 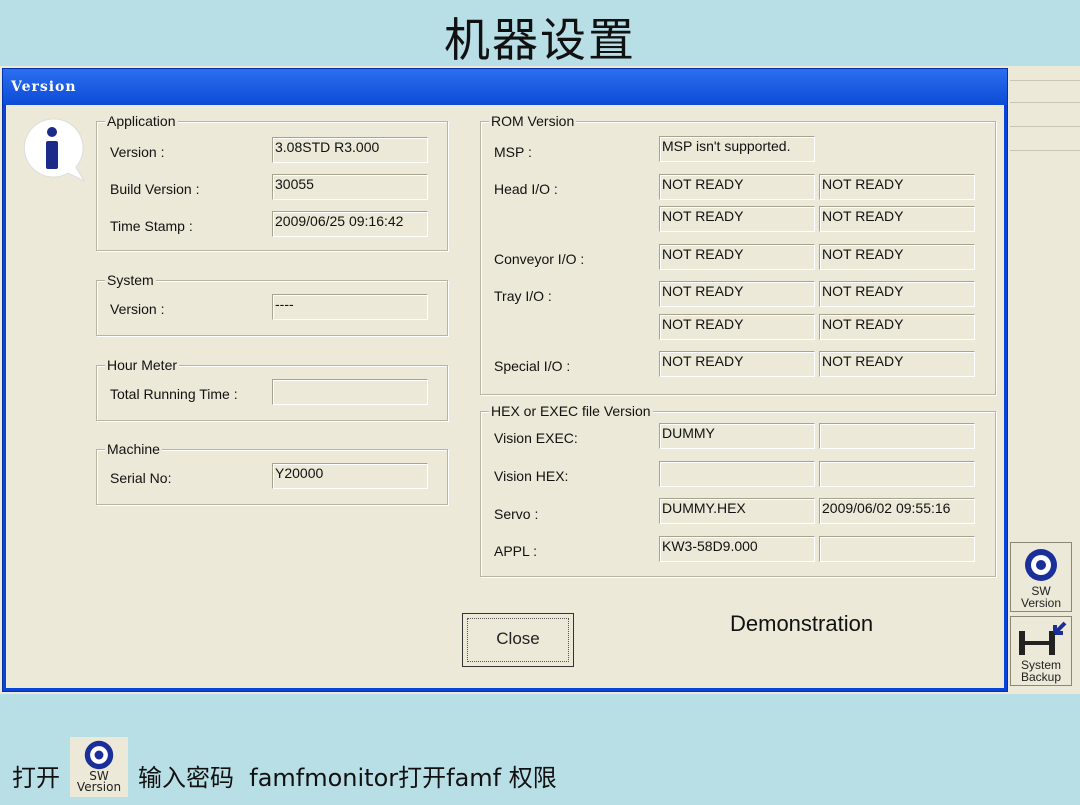 What do you see at coordinates (350, 392) in the screenshot?
I see `total-running-time-field` at bounding box center [350, 392].